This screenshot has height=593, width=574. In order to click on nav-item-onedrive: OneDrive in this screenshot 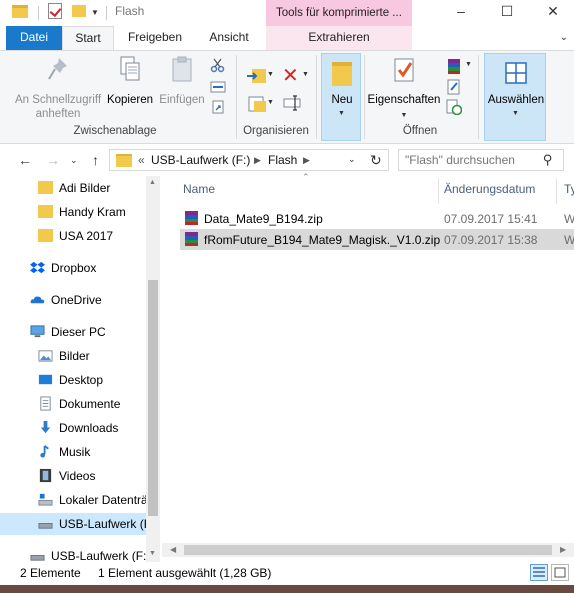, I will do `click(73, 300)`.